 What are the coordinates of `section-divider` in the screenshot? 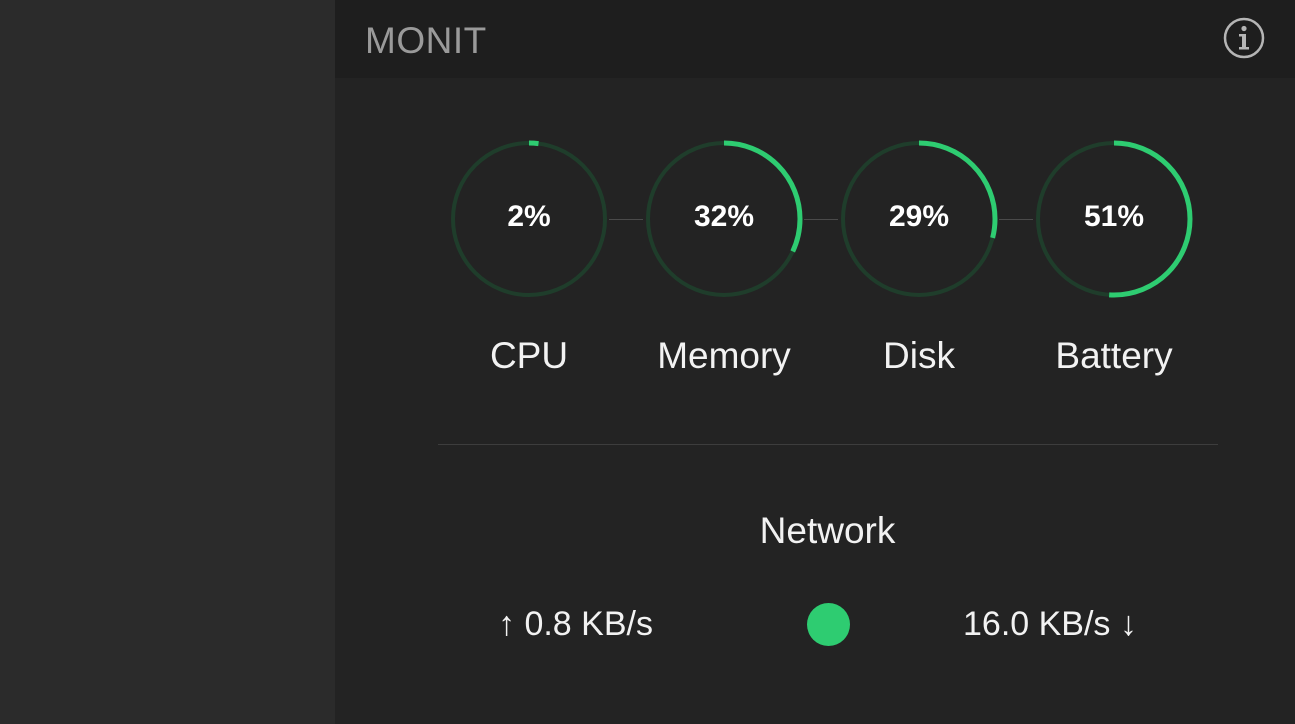 It's located at (828, 444).